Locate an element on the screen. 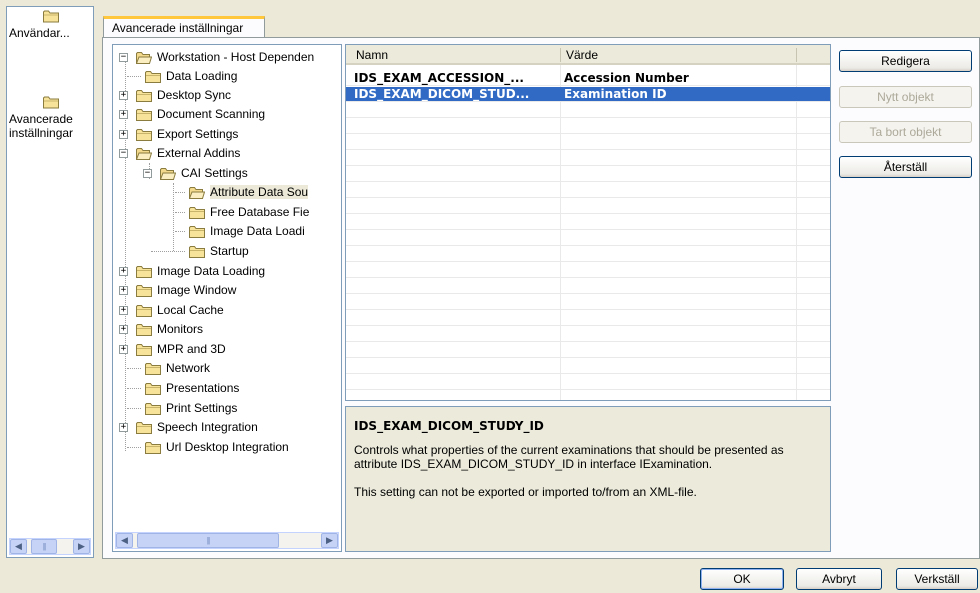 Image resolution: width=980 pixels, height=593 pixels. remove-object-button: Ta bort objekt is located at coordinates (905, 132).